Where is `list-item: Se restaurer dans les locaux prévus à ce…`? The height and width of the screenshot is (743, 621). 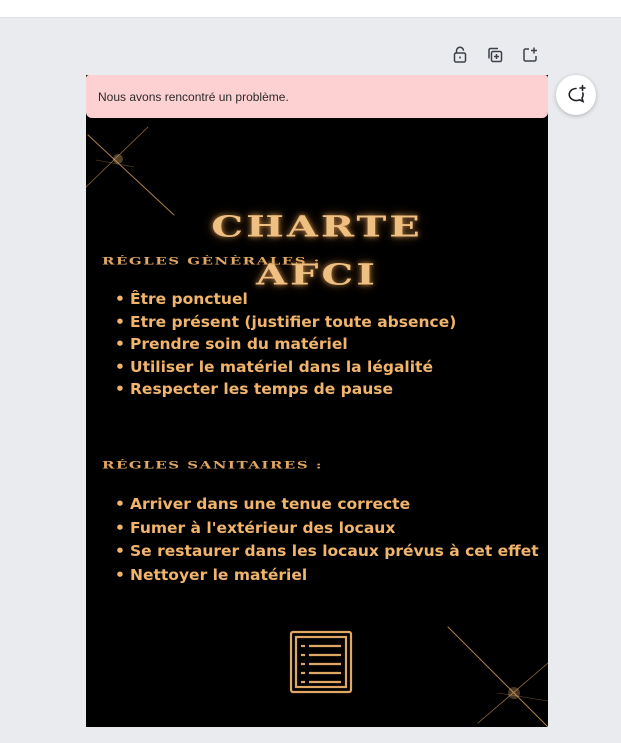
list-item: Se restaurer dans les locaux prévus à ce… is located at coordinates (327, 552).